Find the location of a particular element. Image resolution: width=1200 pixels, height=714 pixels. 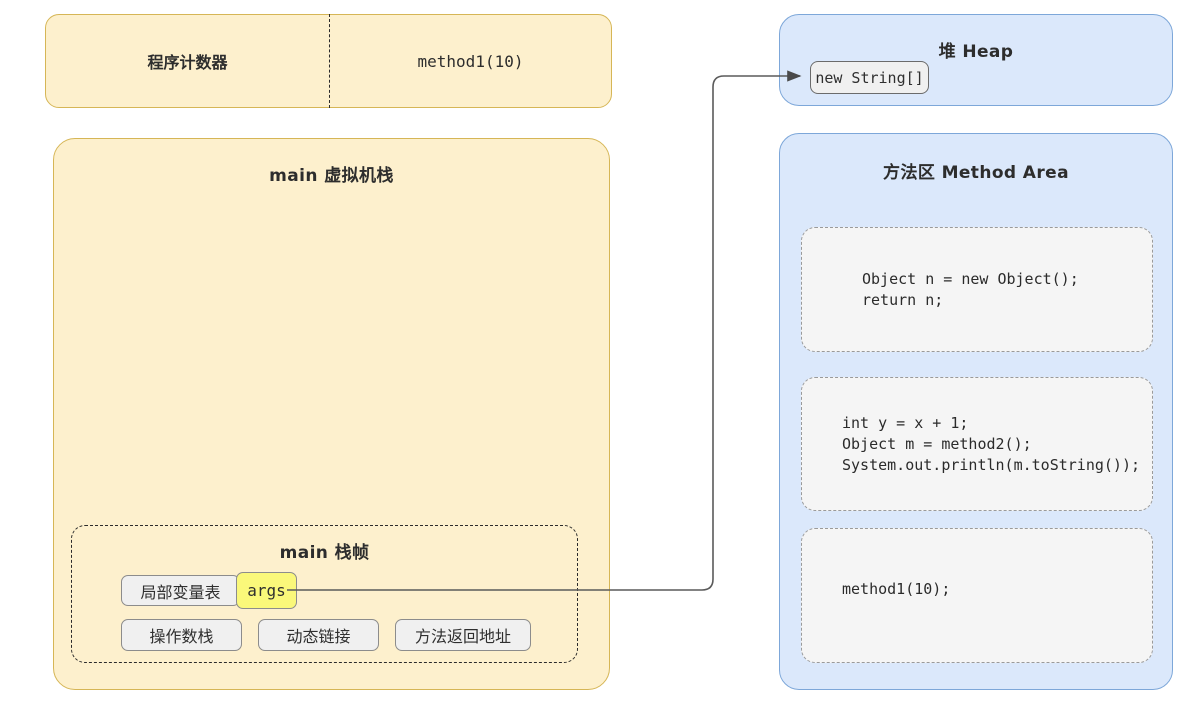

heap-box: 堆 Heap new String[] is located at coordinates (976, 60).